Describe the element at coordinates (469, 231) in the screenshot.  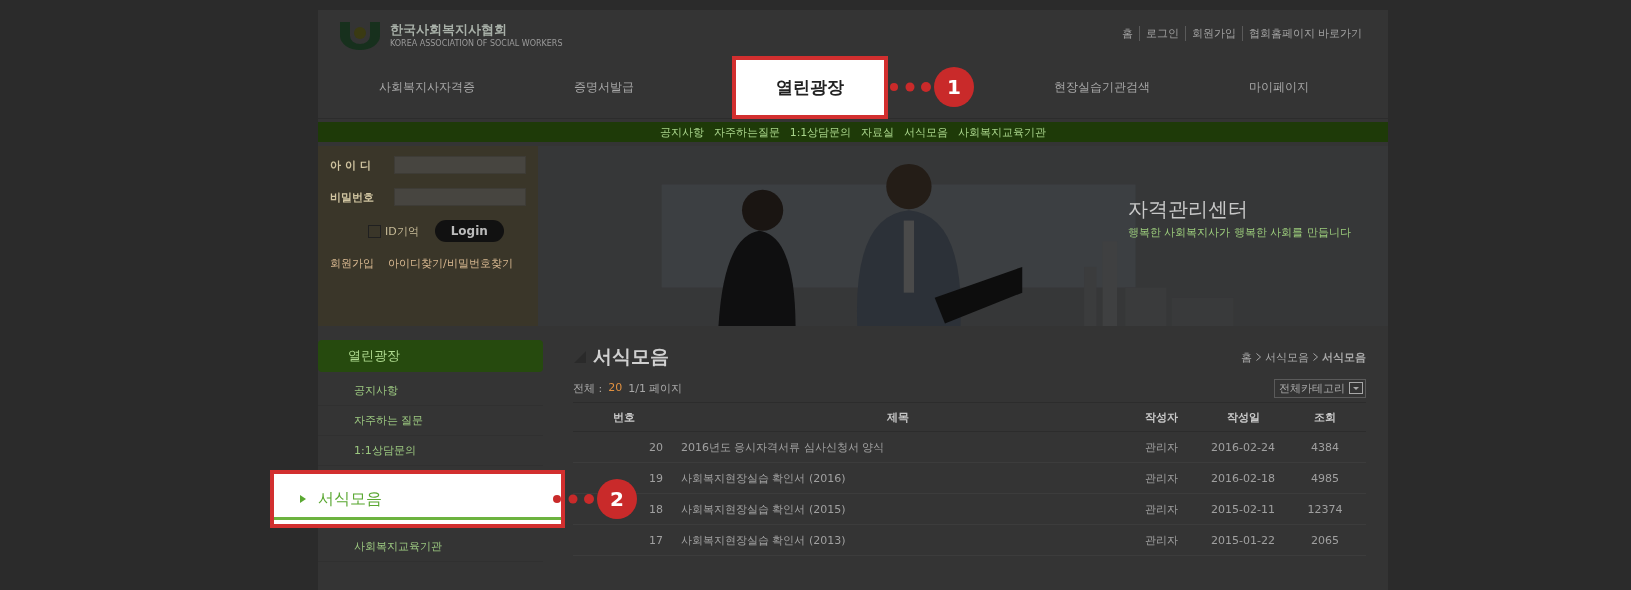
I see `login-button: Login` at that location.